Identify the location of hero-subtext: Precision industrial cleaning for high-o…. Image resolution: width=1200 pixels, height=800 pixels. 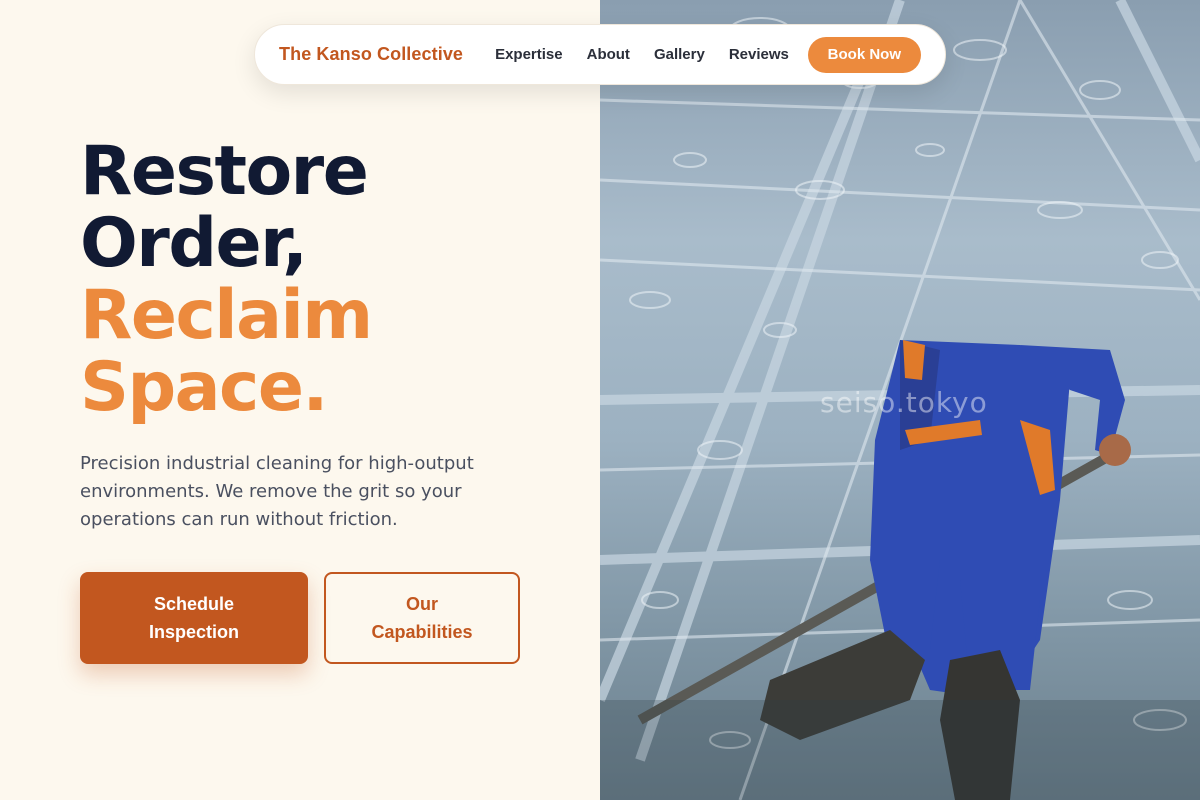
(277, 491).